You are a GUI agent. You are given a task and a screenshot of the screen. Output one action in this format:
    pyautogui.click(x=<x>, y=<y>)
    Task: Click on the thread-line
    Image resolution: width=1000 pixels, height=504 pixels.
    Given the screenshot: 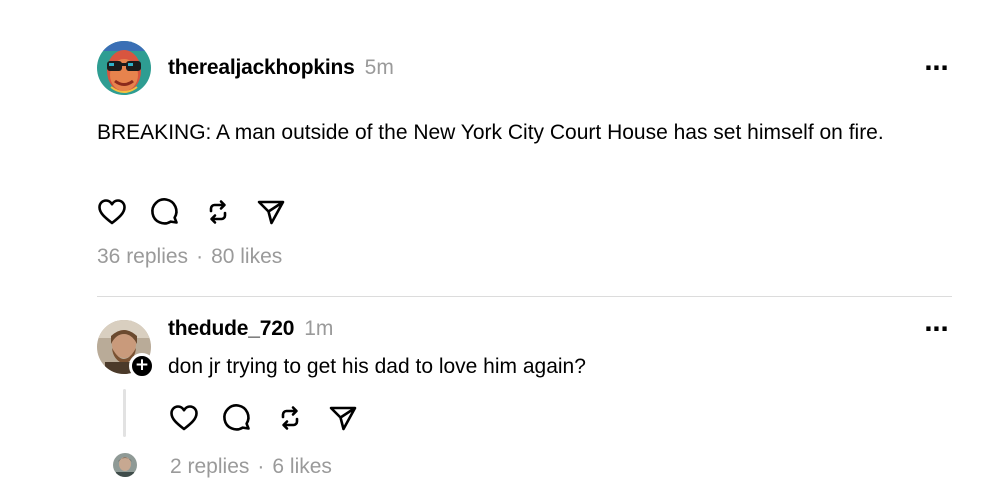 What is the action you would take?
    pyautogui.click(x=124, y=413)
    